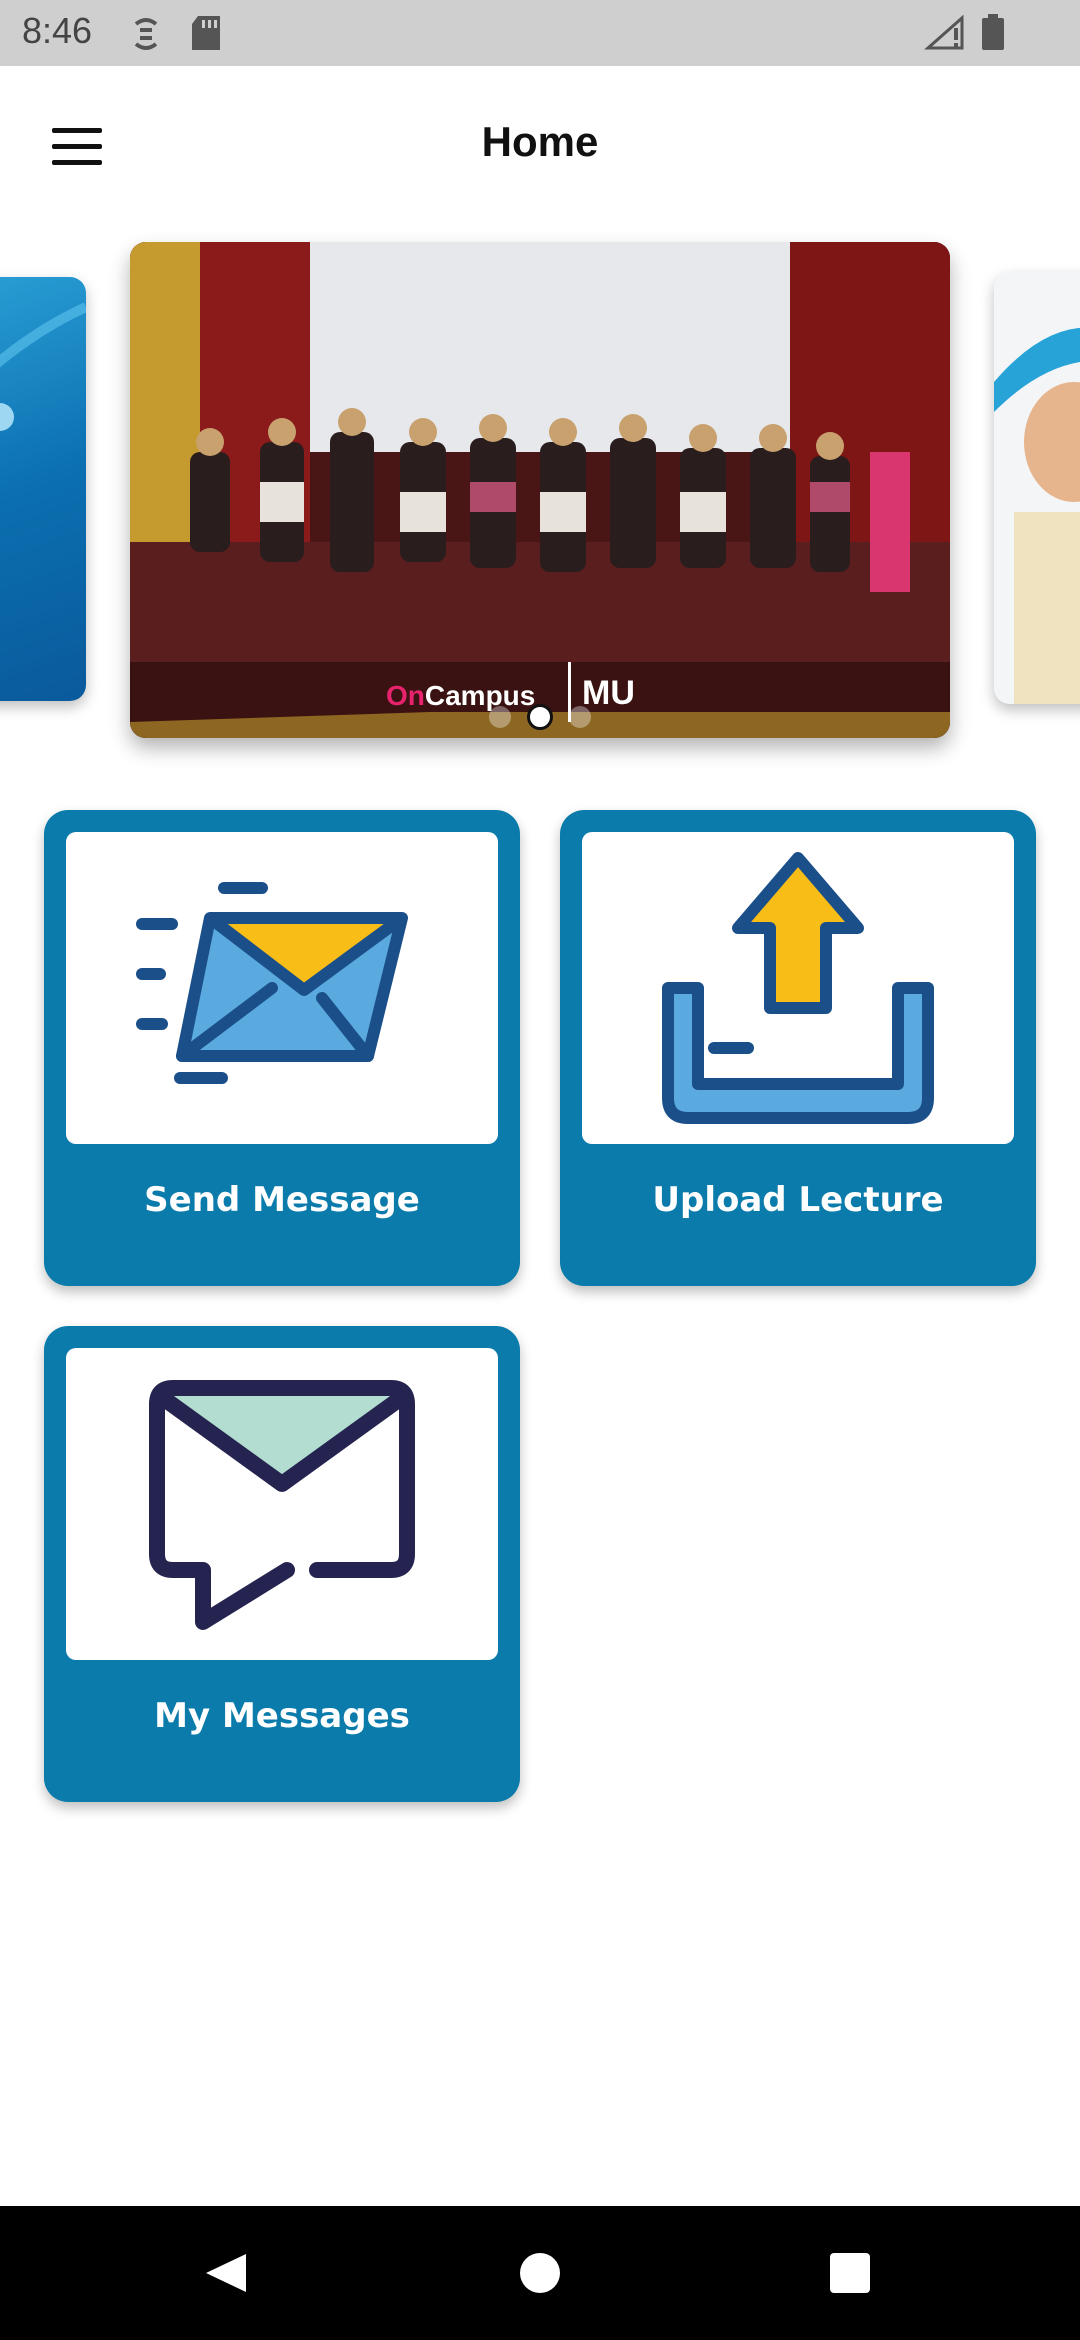  I want to click on upload-lecture-tile: Upload Lecture, so click(798, 1048).